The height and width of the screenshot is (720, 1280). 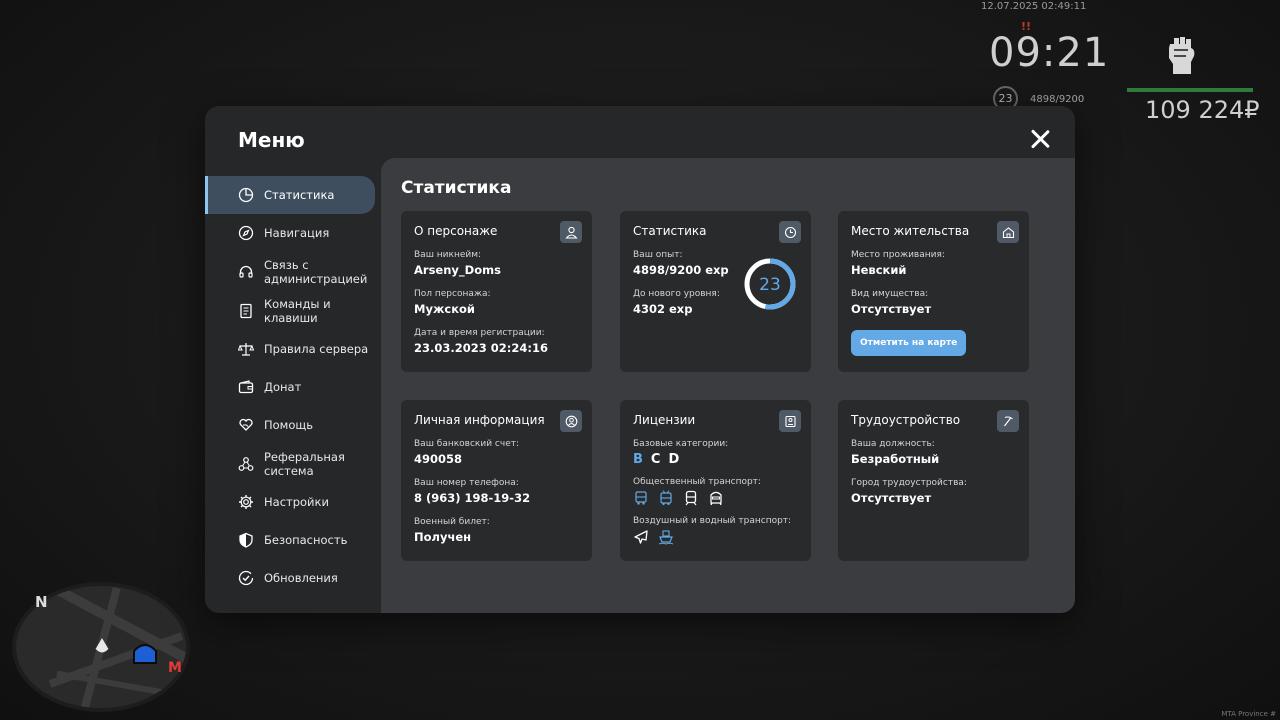 I want to click on heart-hand-icon, so click(x=246, y=424).